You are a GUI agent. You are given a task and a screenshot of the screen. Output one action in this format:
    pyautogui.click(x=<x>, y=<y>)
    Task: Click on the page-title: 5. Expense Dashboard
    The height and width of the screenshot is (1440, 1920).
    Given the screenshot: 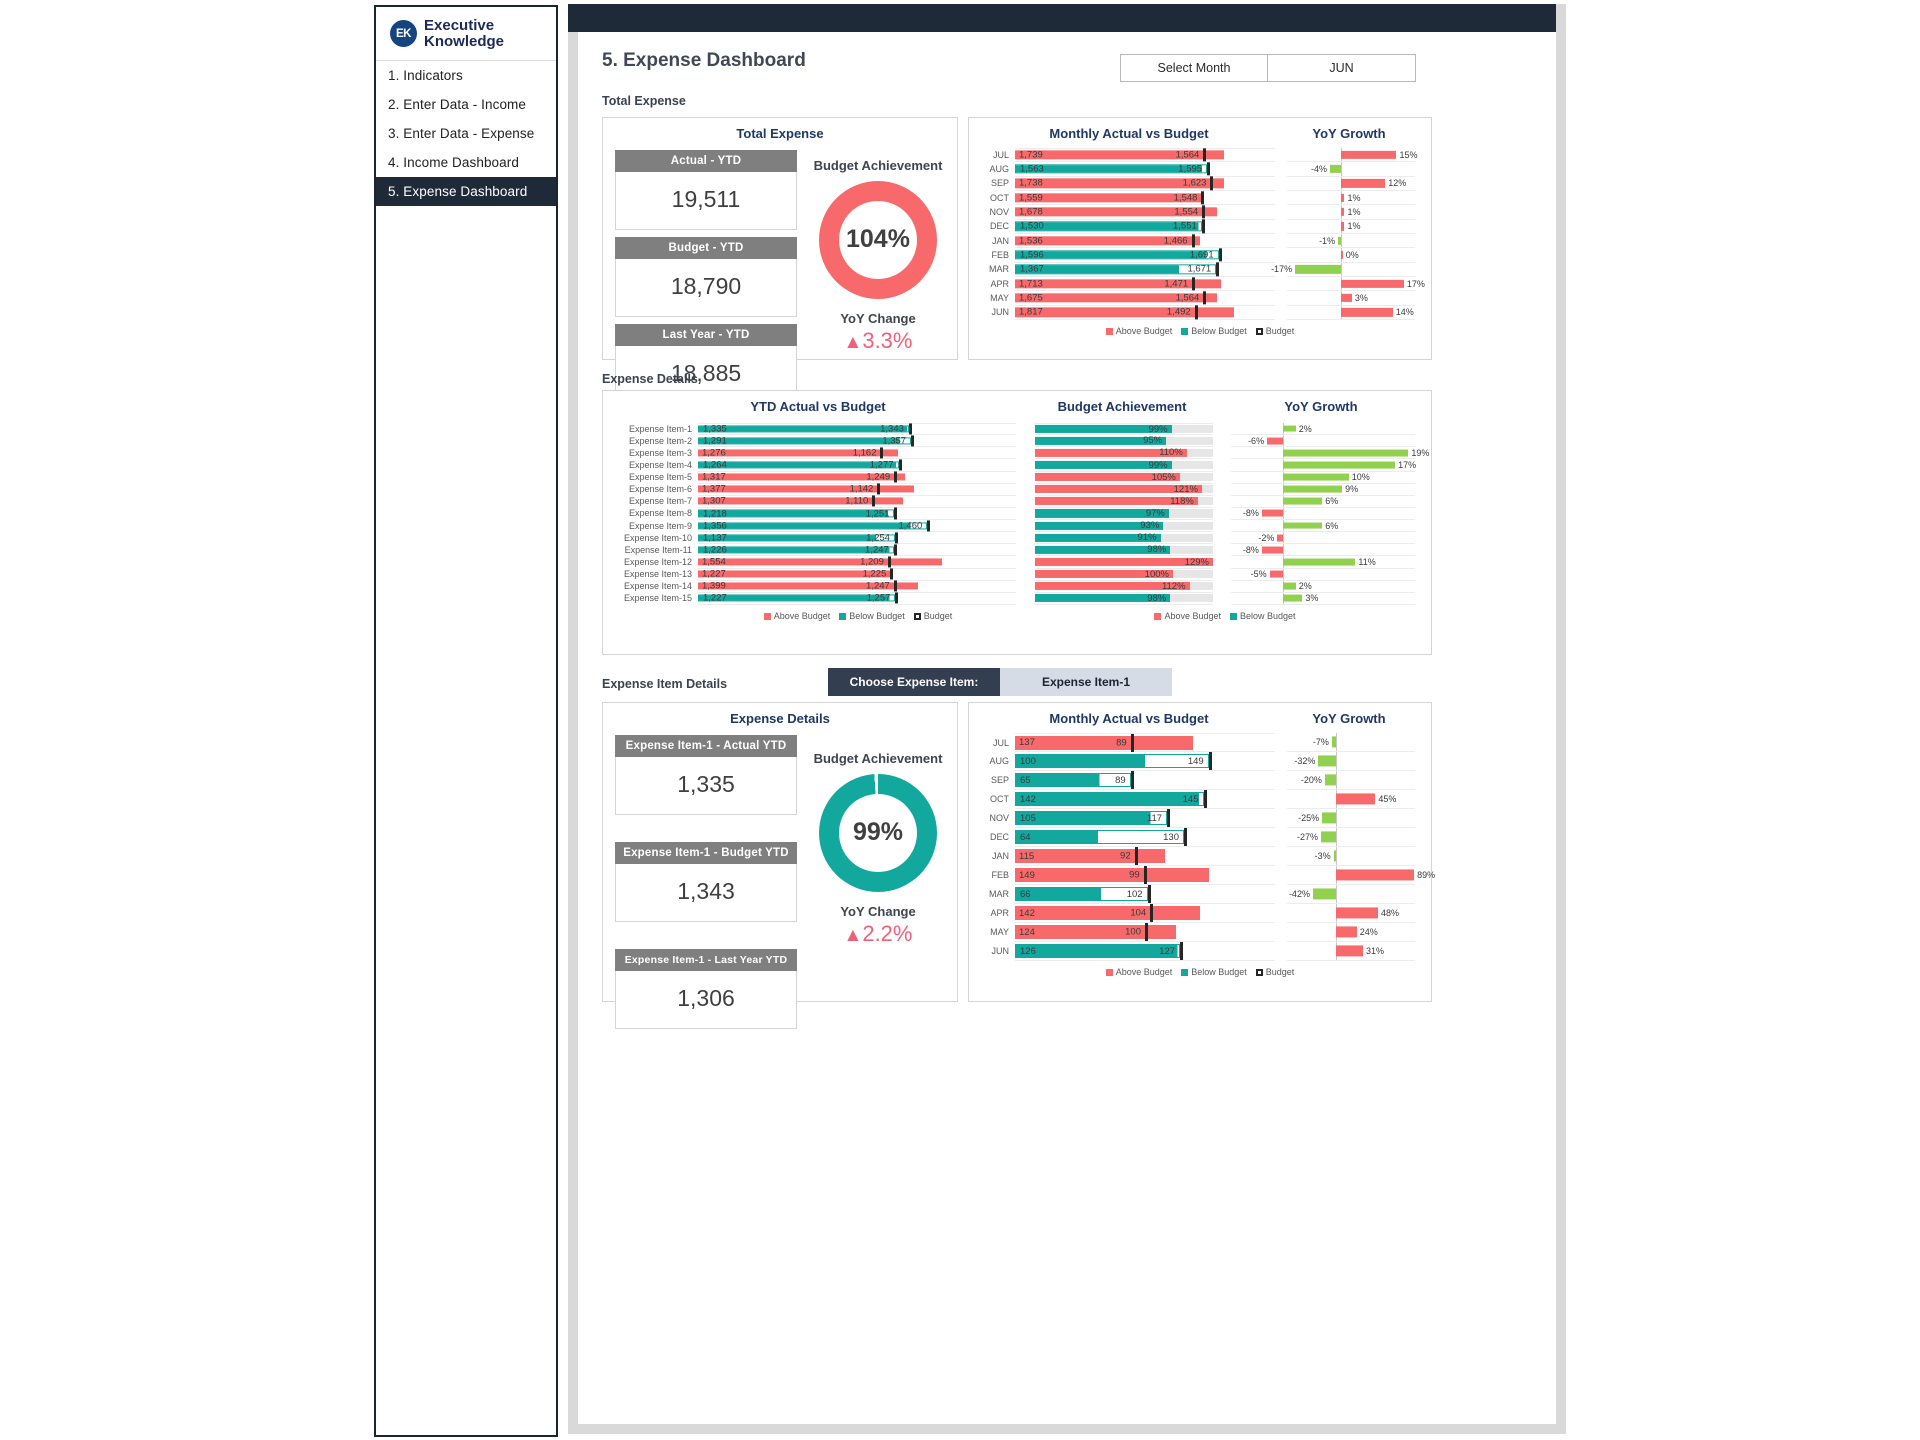 What is the action you would take?
    pyautogui.click(x=704, y=60)
    